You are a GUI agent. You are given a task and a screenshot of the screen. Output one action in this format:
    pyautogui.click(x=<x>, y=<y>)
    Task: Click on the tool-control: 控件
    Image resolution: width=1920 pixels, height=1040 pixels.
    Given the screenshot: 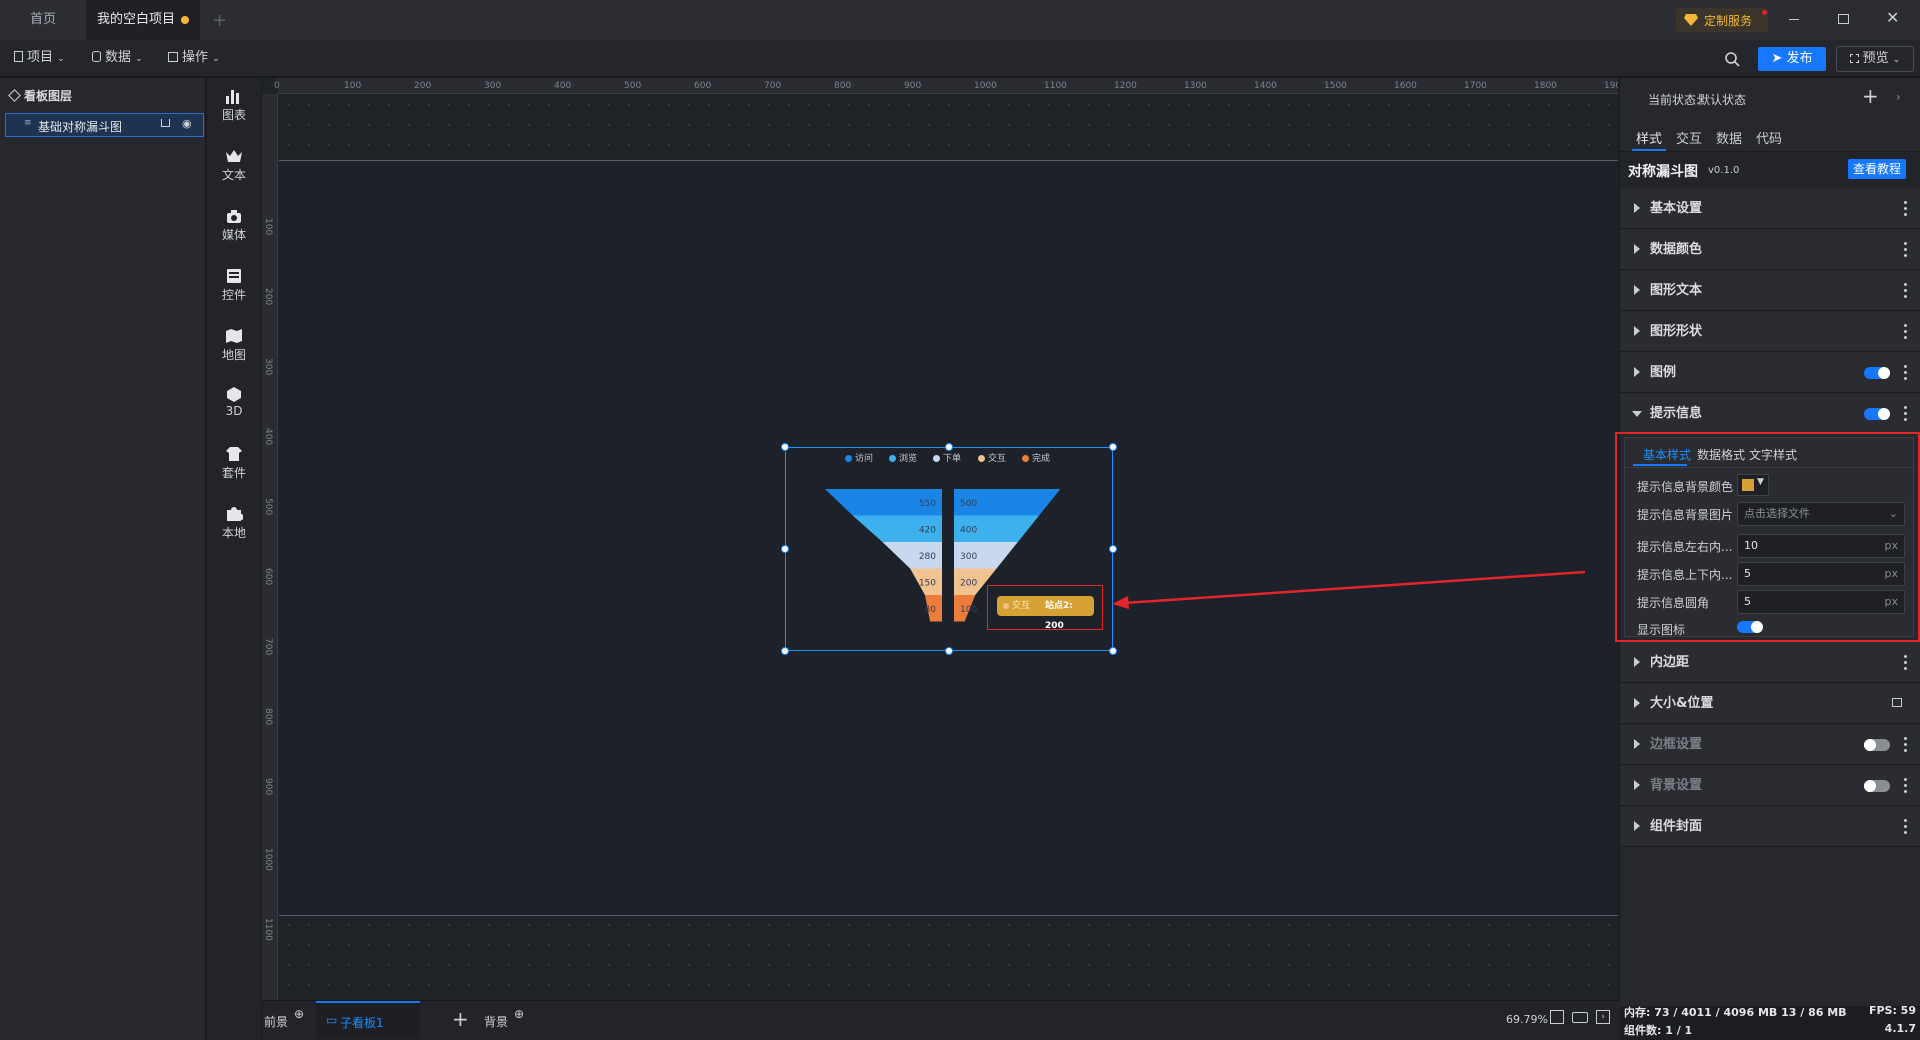 What is the action you would take?
    pyautogui.click(x=234, y=285)
    